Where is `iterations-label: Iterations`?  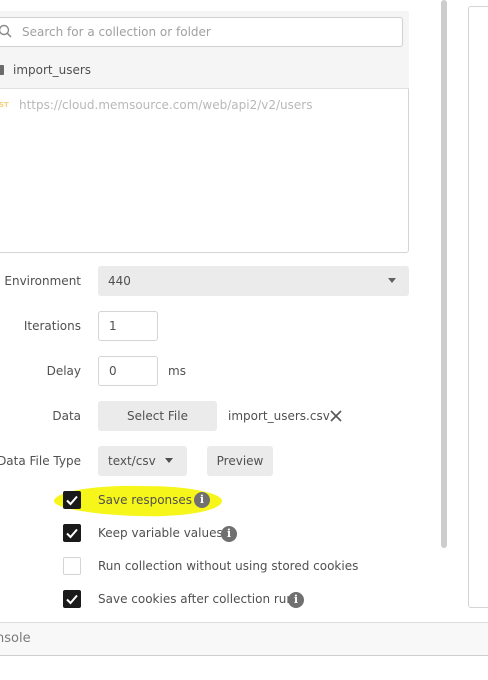 iterations-label: Iterations is located at coordinates (52, 326).